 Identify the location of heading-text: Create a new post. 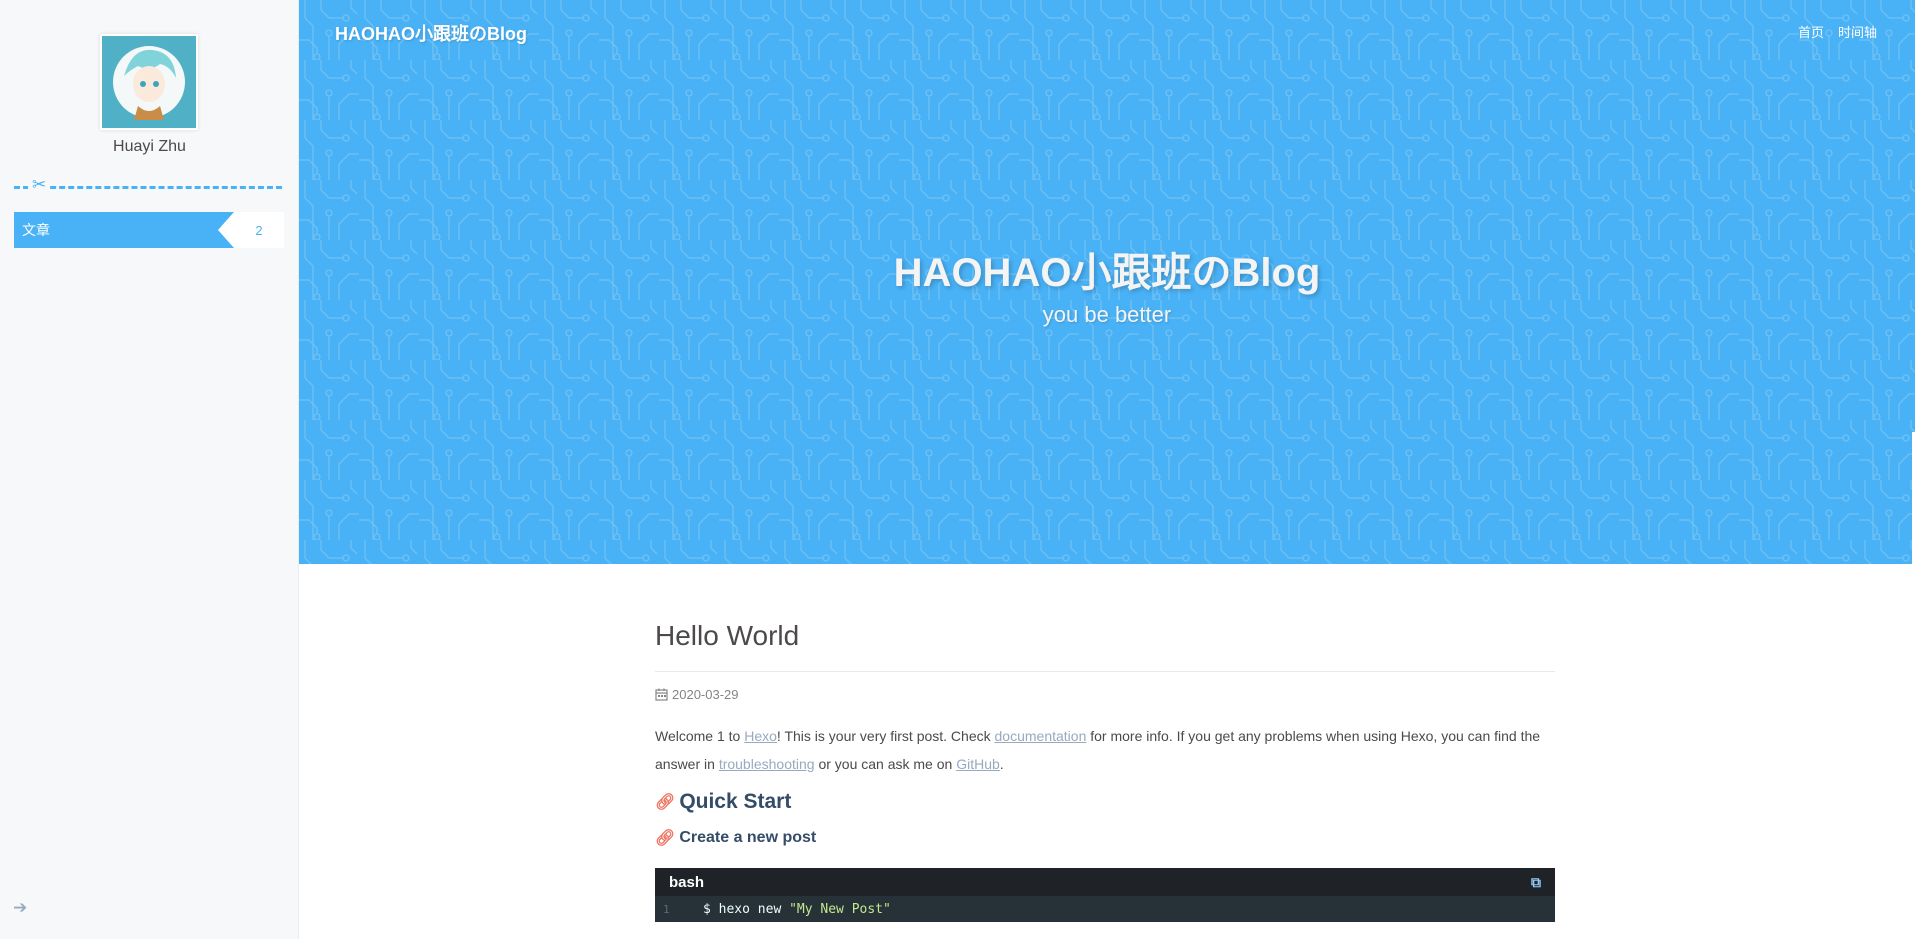
(748, 837).